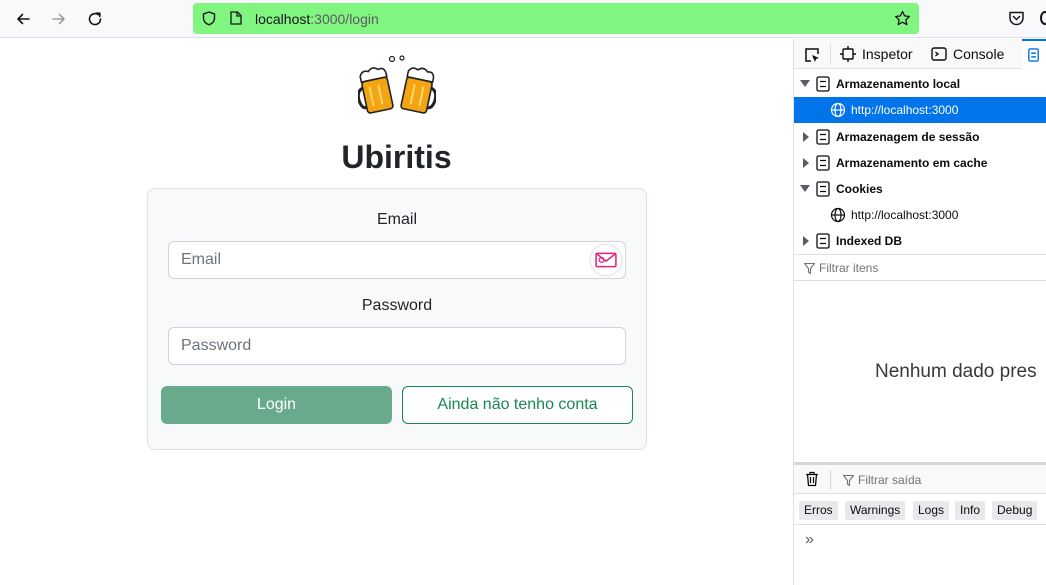 This screenshot has width=1046, height=585. What do you see at coordinates (283, 19) in the screenshot?
I see `url-host: localhost` at bounding box center [283, 19].